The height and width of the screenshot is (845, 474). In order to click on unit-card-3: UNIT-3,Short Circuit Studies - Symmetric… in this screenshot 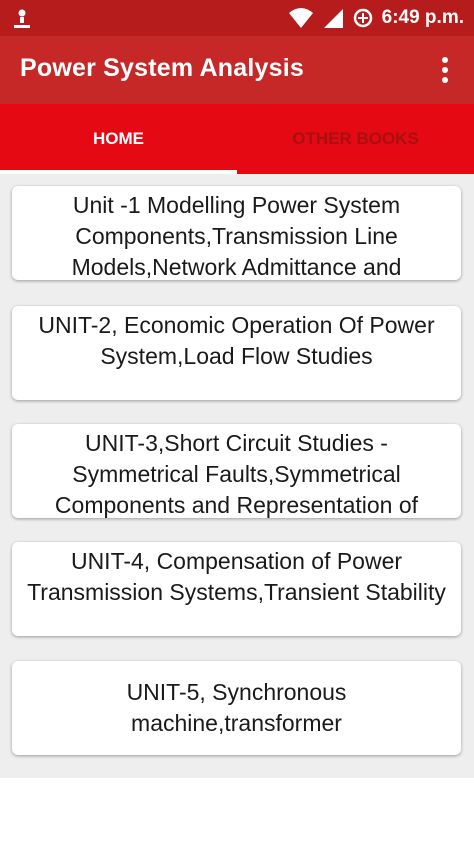, I will do `click(236, 471)`.